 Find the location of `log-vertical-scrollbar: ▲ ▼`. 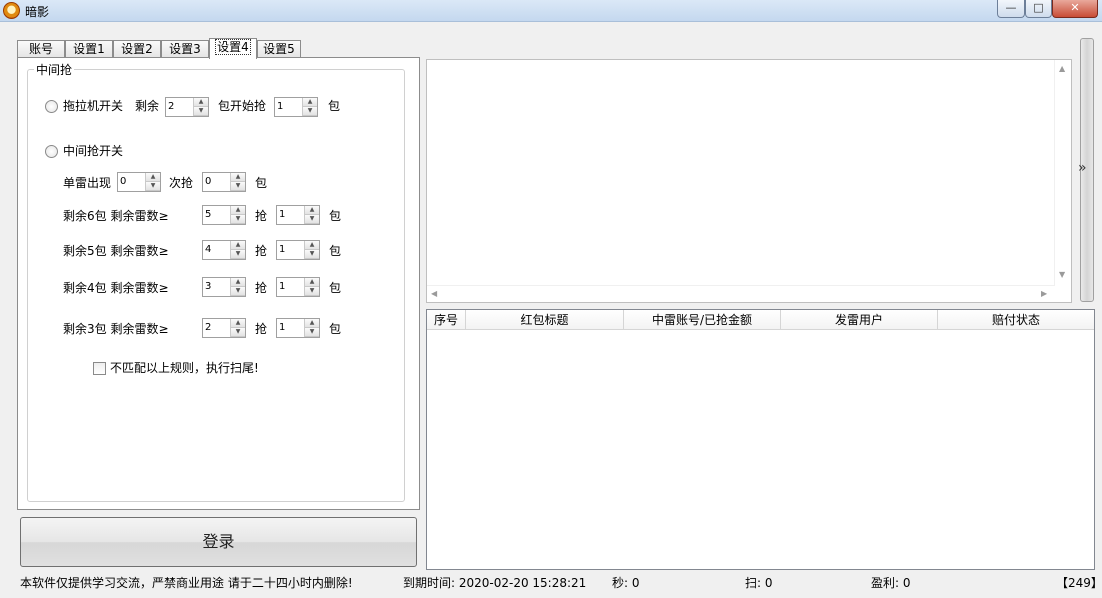

log-vertical-scrollbar: ▲ ▼ is located at coordinates (1062, 173).